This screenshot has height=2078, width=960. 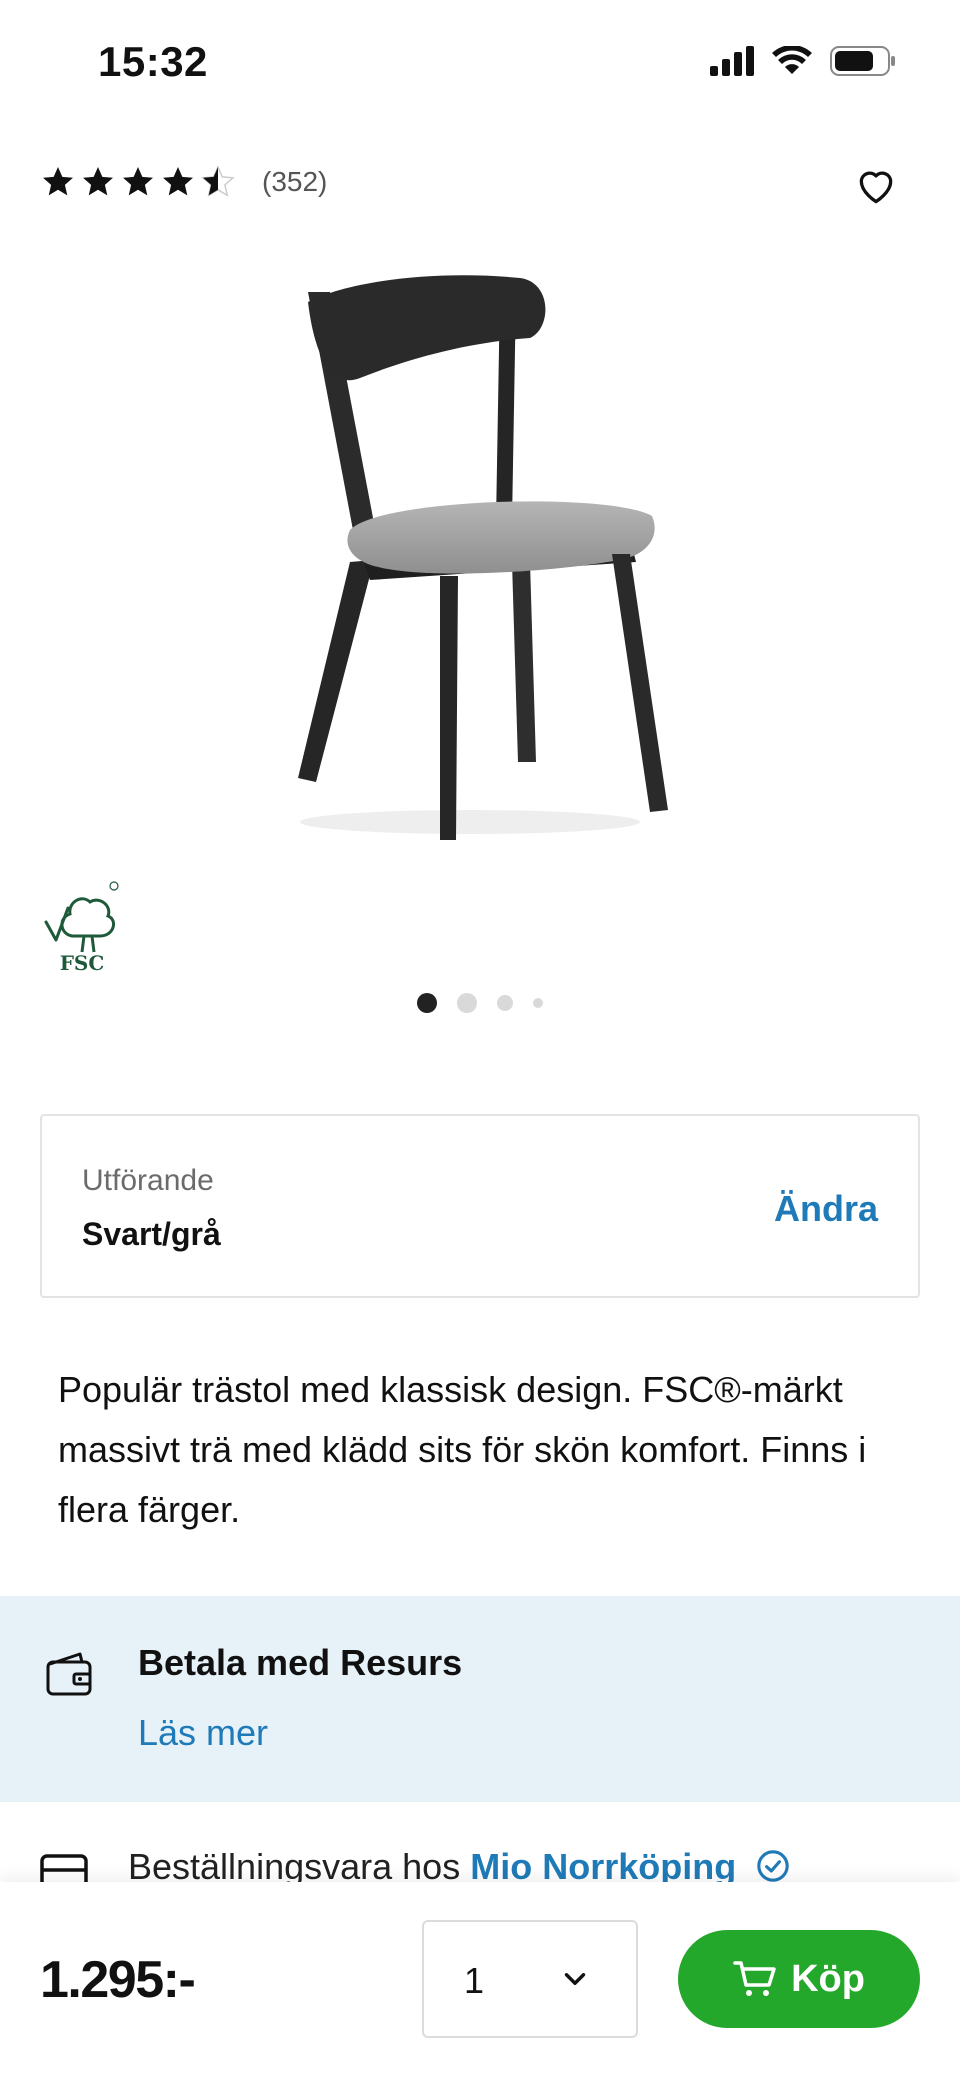 What do you see at coordinates (203, 1733) in the screenshot?
I see `read-more-link: Läs mer` at bounding box center [203, 1733].